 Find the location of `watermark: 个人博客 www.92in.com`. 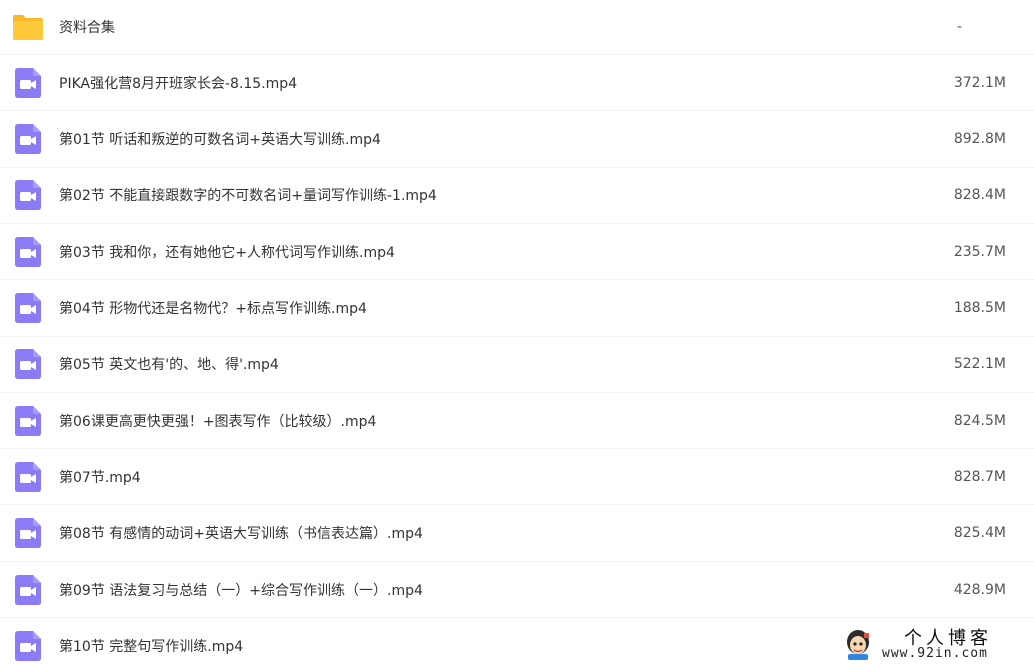

watermark: 个人博客 www.92in.com is located at coordinates (936, 644).